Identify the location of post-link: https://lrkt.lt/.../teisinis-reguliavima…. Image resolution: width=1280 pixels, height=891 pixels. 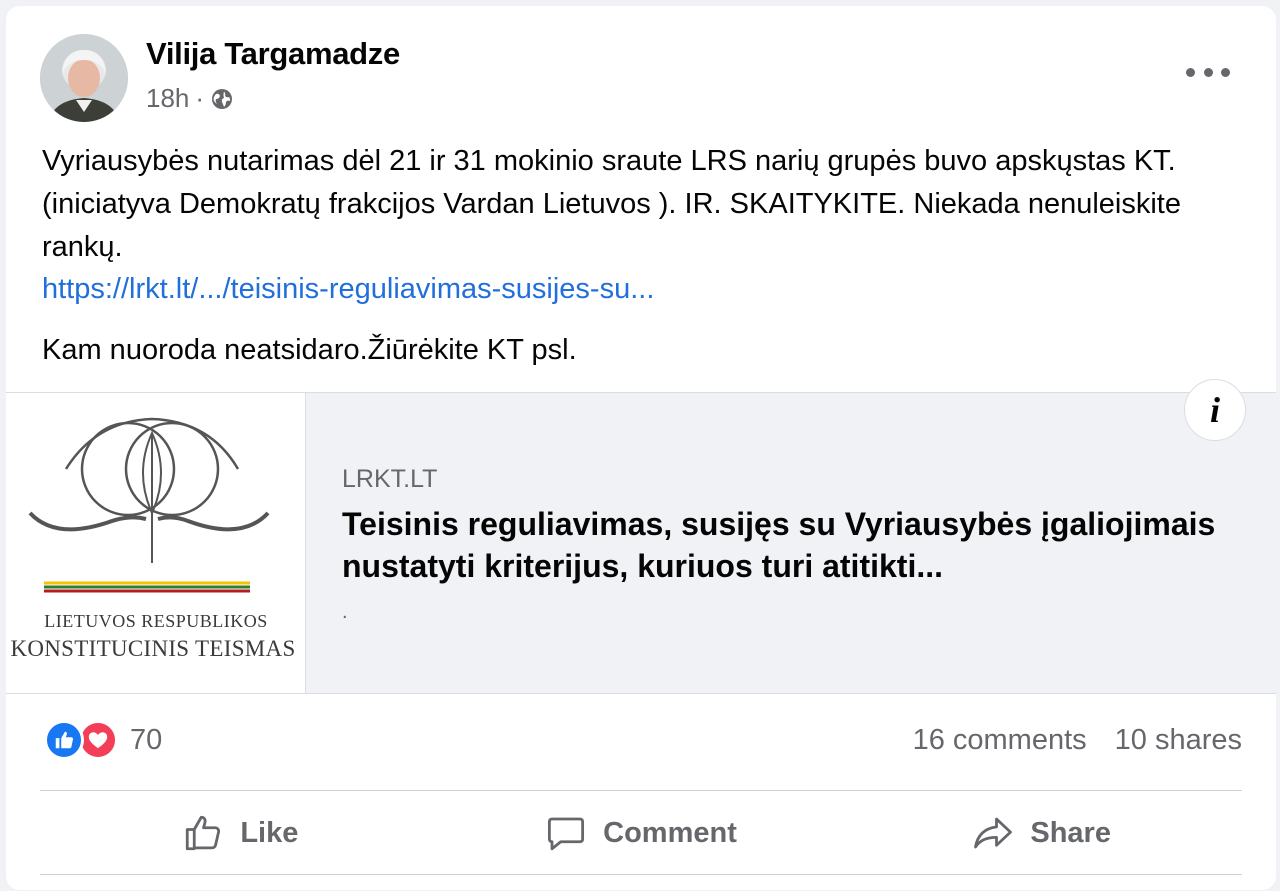
(348, 289).